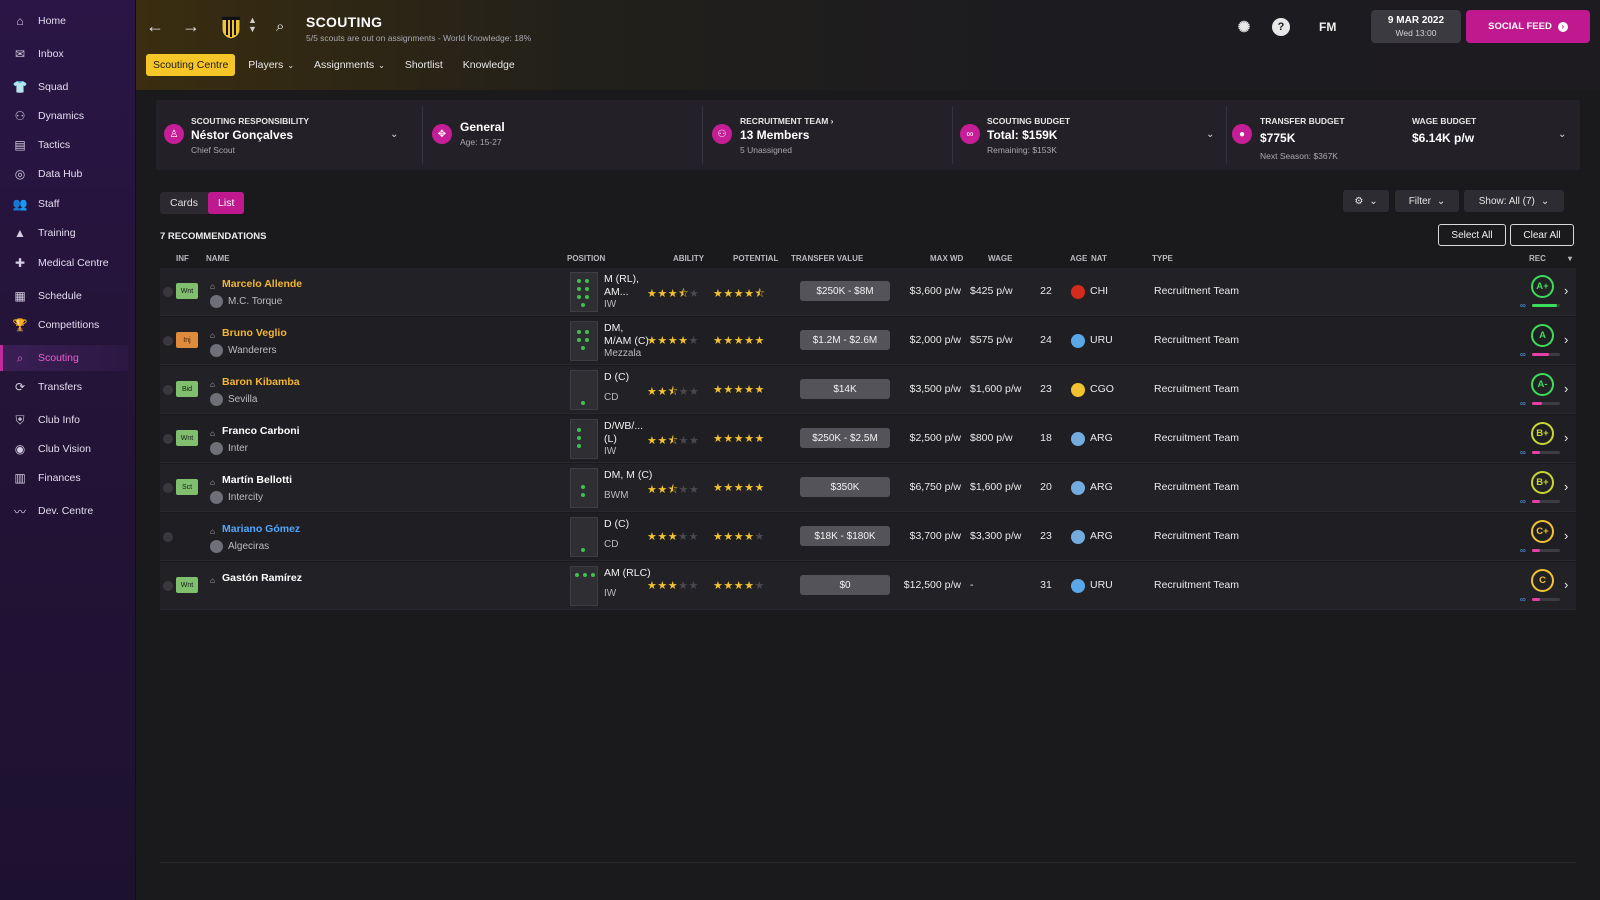 This screenshot has width=1600, height=900. Describe the element at coordinates (257, 480) in the screenshot. I see `player-name-link: Martín Bellotti` at that location.